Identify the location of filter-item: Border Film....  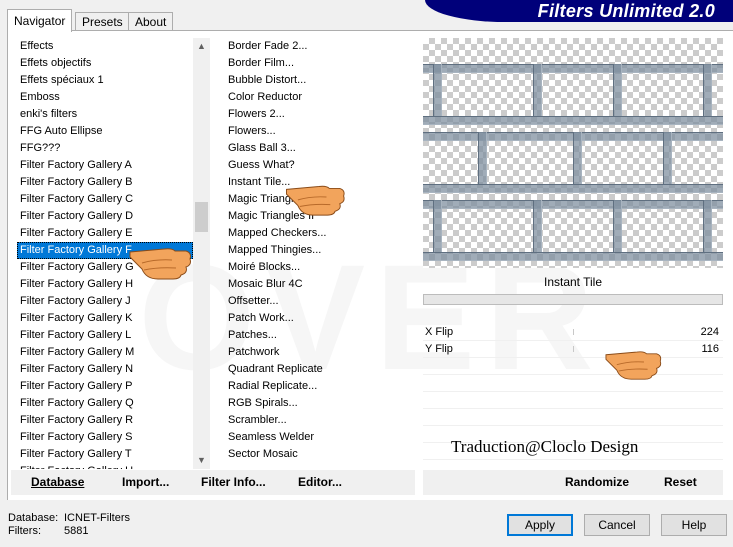
(320, 63).